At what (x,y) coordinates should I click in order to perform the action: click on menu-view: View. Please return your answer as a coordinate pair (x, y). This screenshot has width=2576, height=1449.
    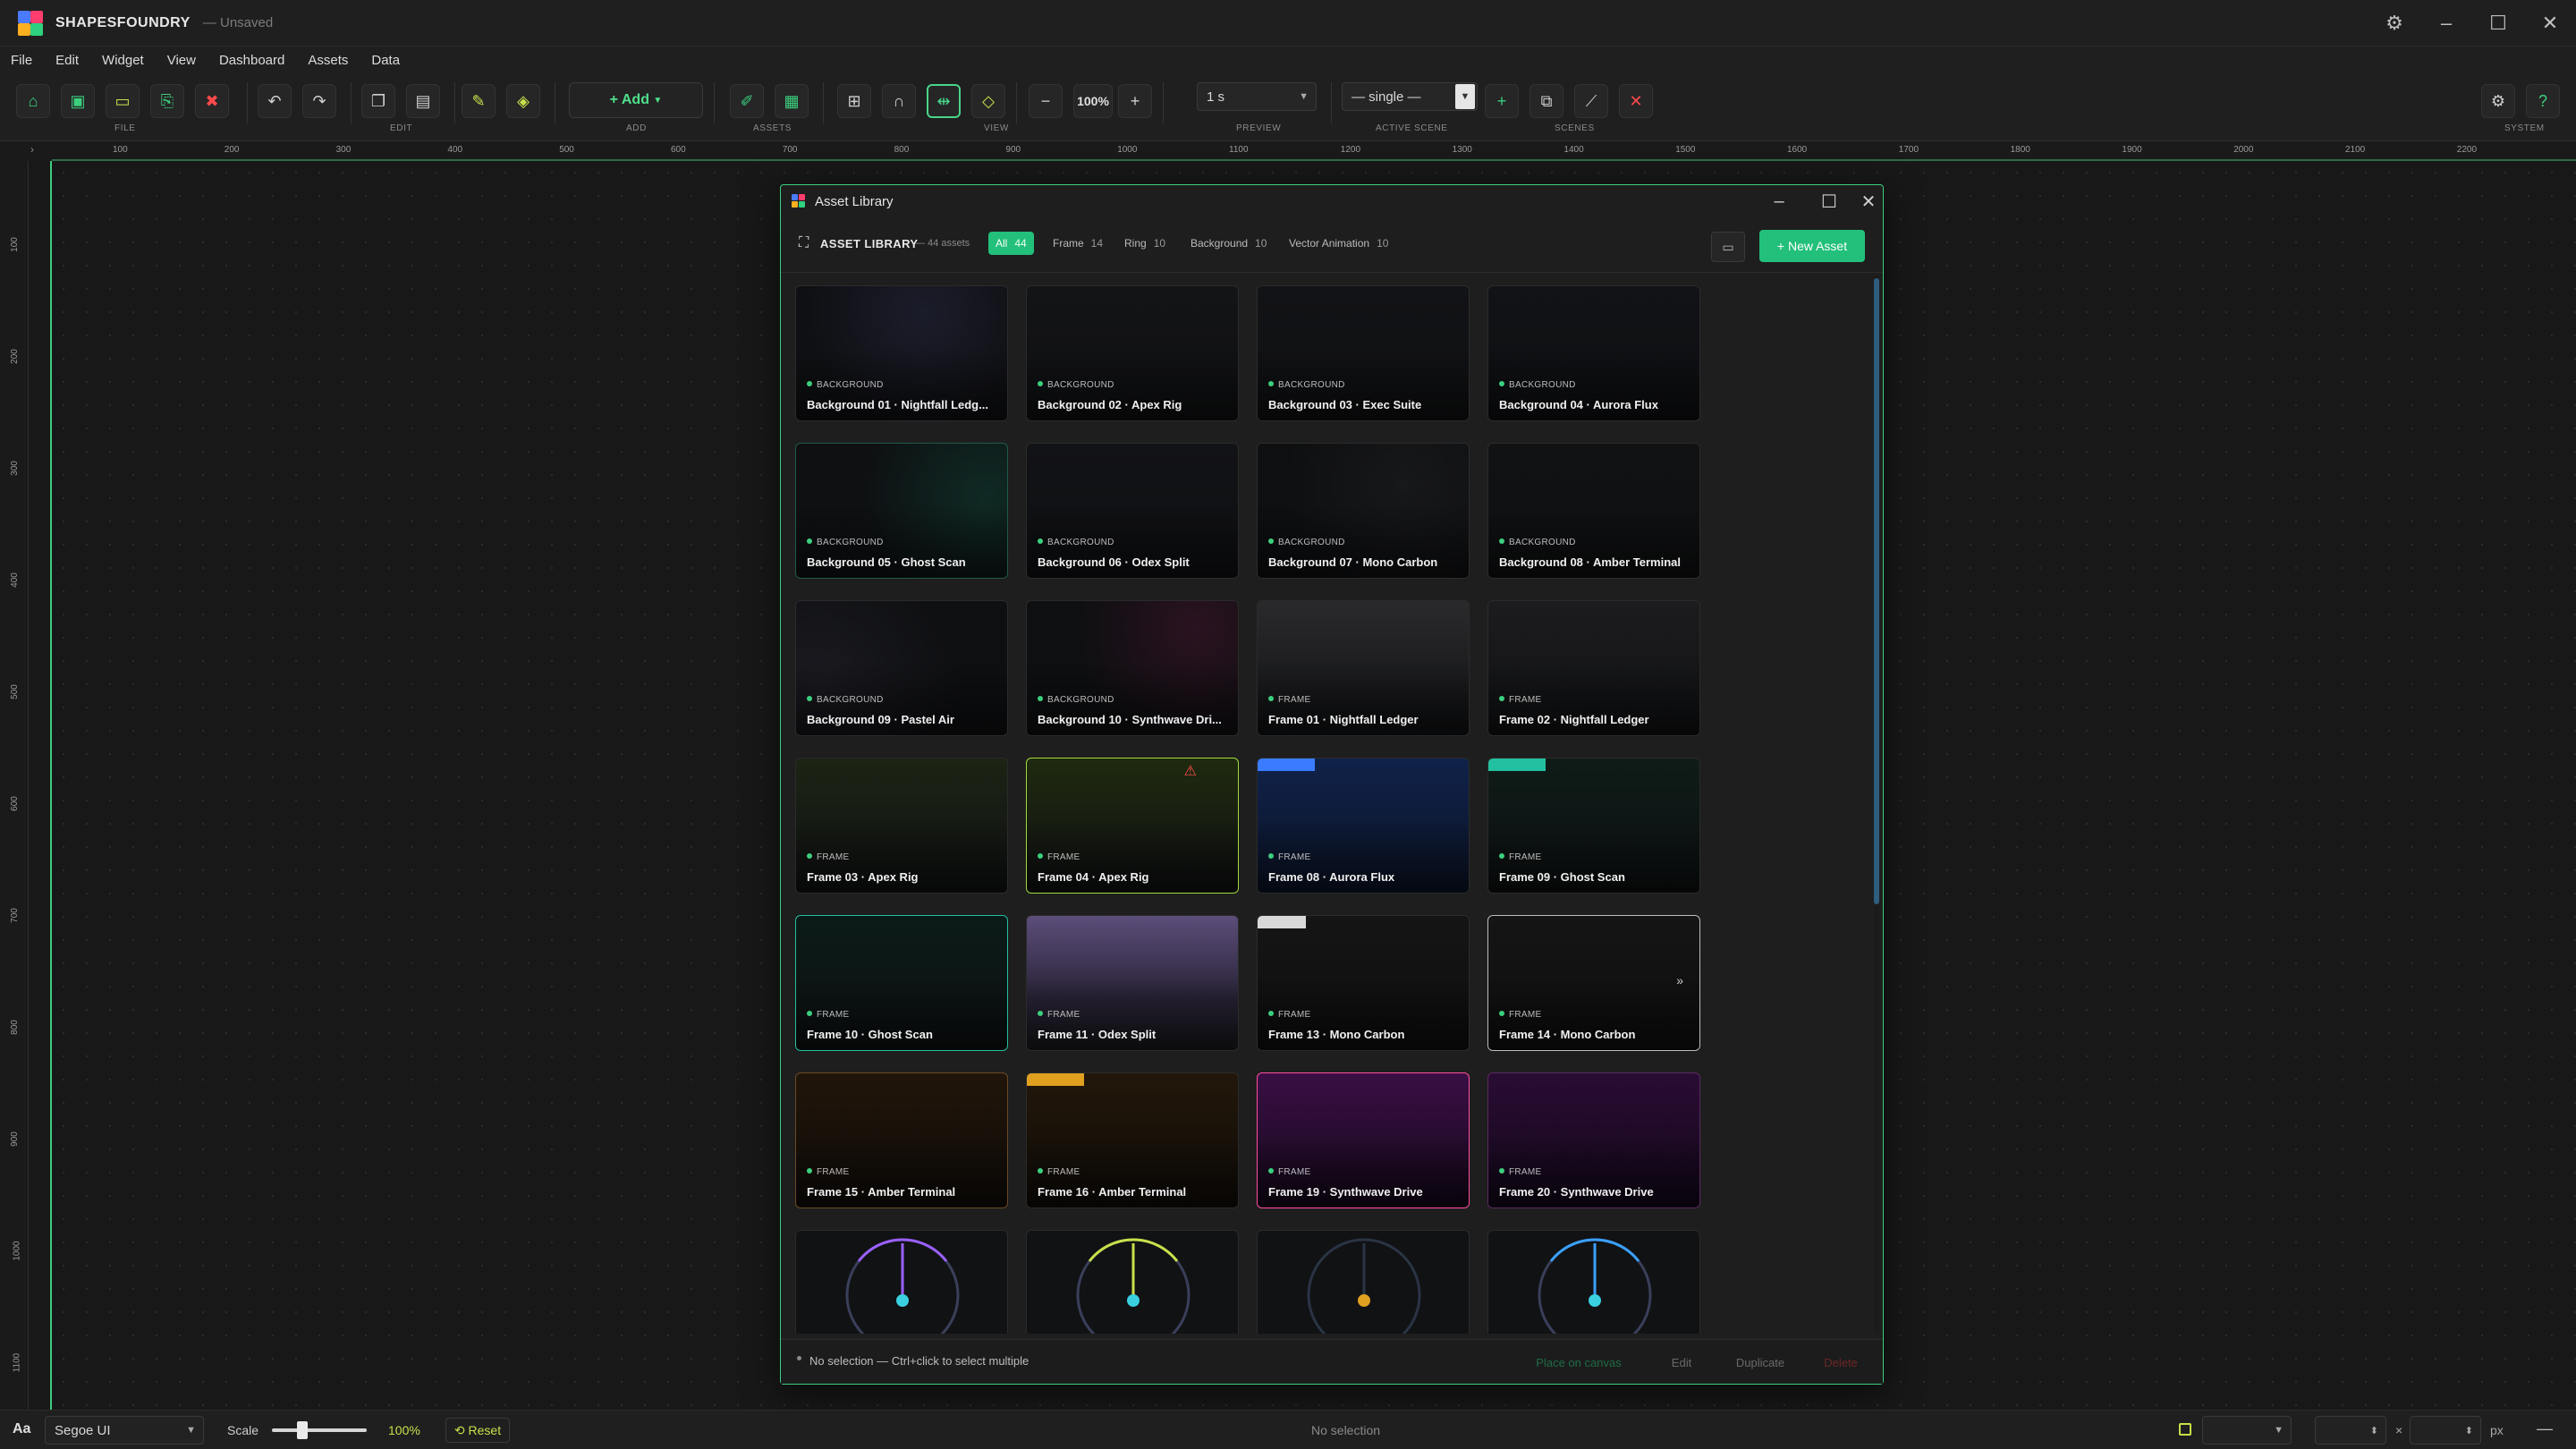
    Looking at the image, I should click on (181, 60).